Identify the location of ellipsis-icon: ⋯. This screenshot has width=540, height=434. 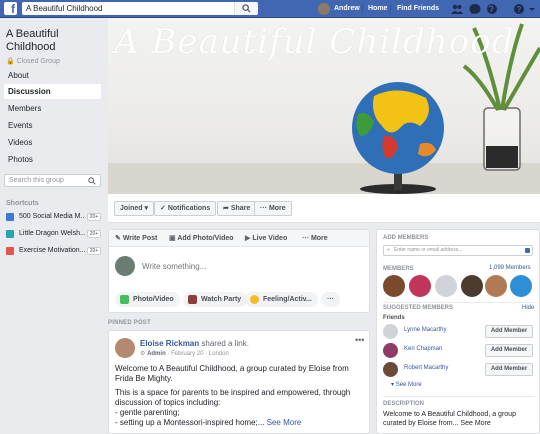
(305, 238).